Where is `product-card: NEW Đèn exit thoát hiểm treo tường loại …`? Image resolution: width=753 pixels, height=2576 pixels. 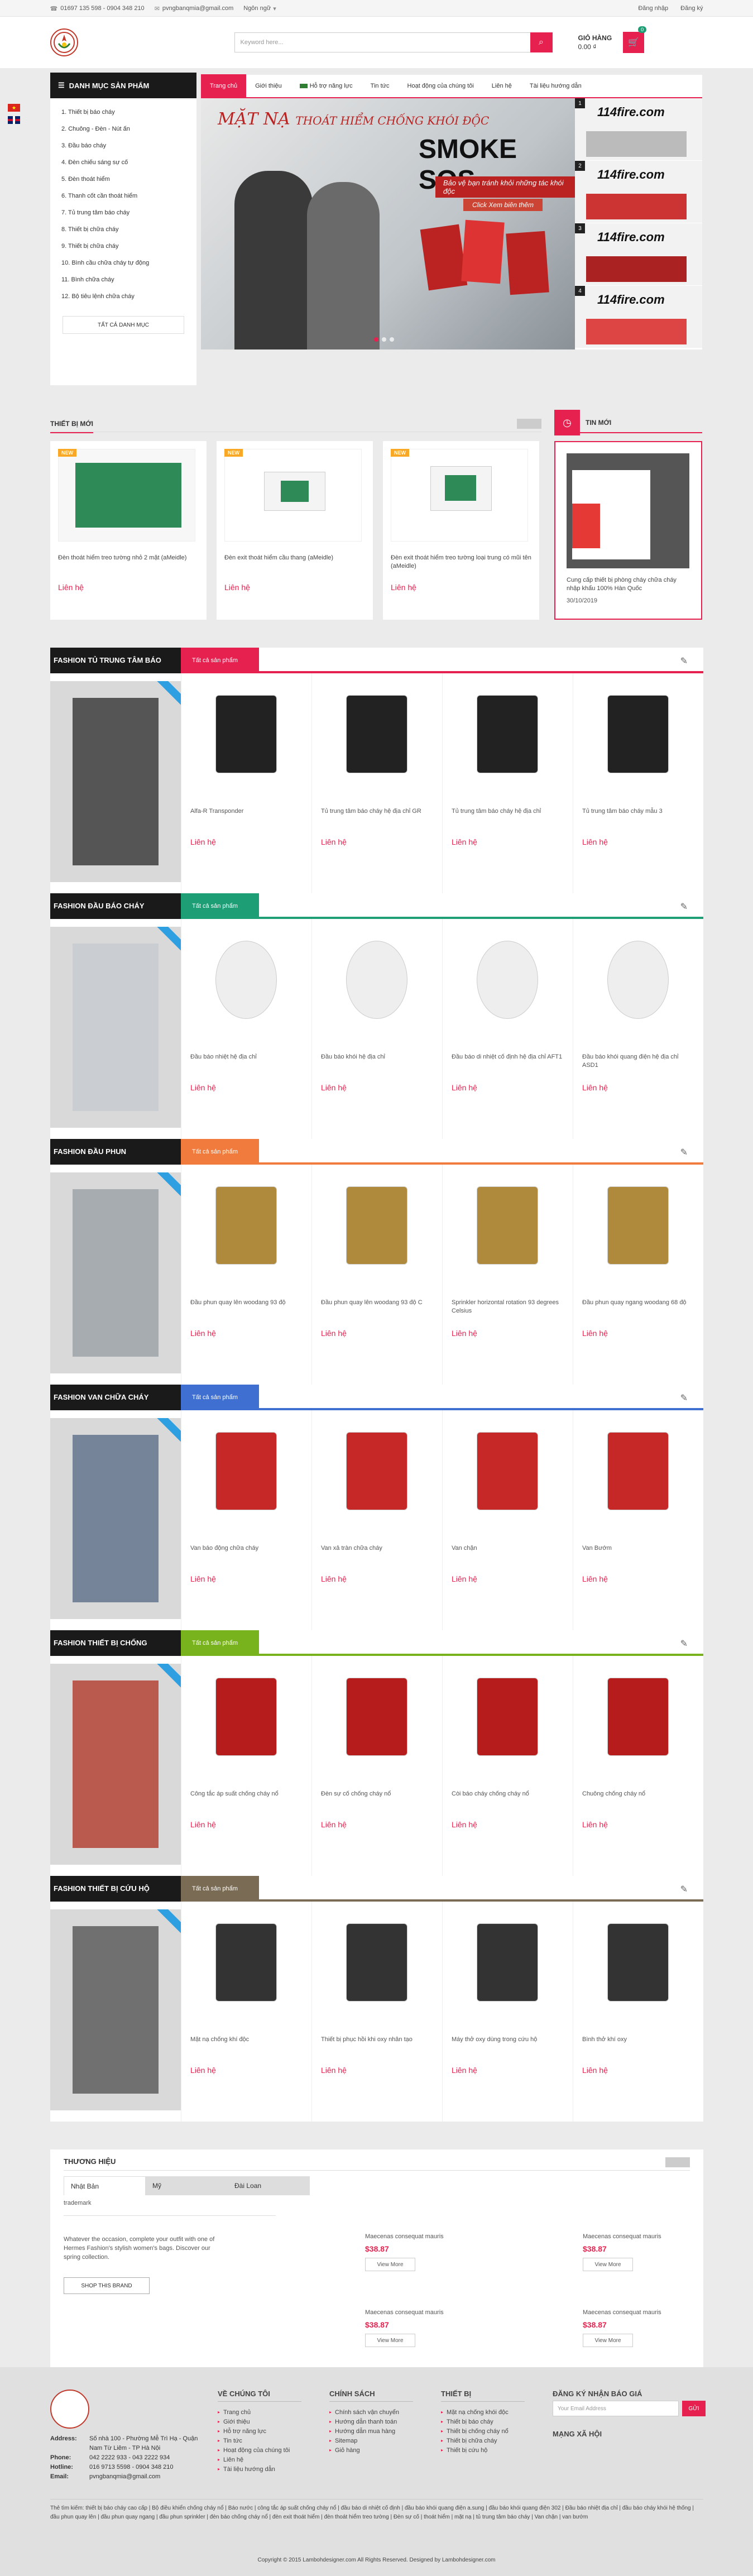
product-card: NEW Đèn exit thoát hiểm treo tường loại … is located at coordinates (461, 530).